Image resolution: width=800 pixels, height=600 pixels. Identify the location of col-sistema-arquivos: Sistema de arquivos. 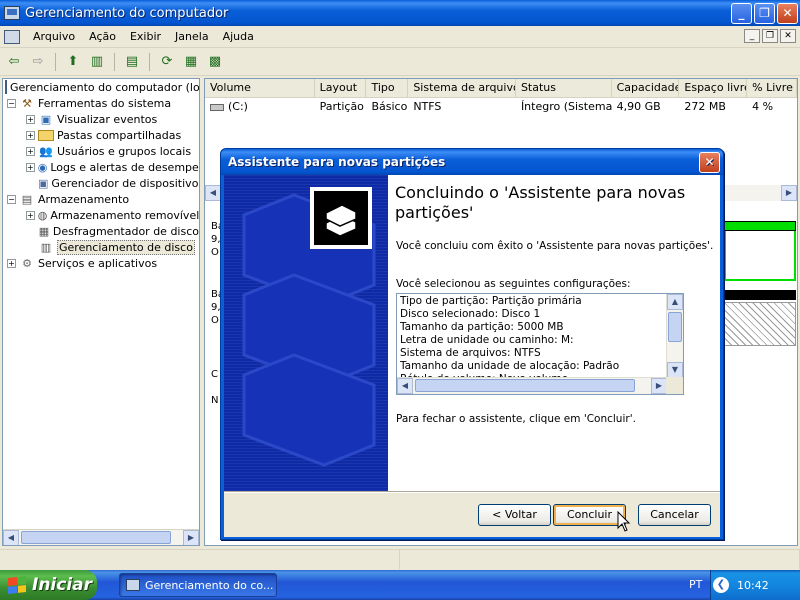
(462, 88).